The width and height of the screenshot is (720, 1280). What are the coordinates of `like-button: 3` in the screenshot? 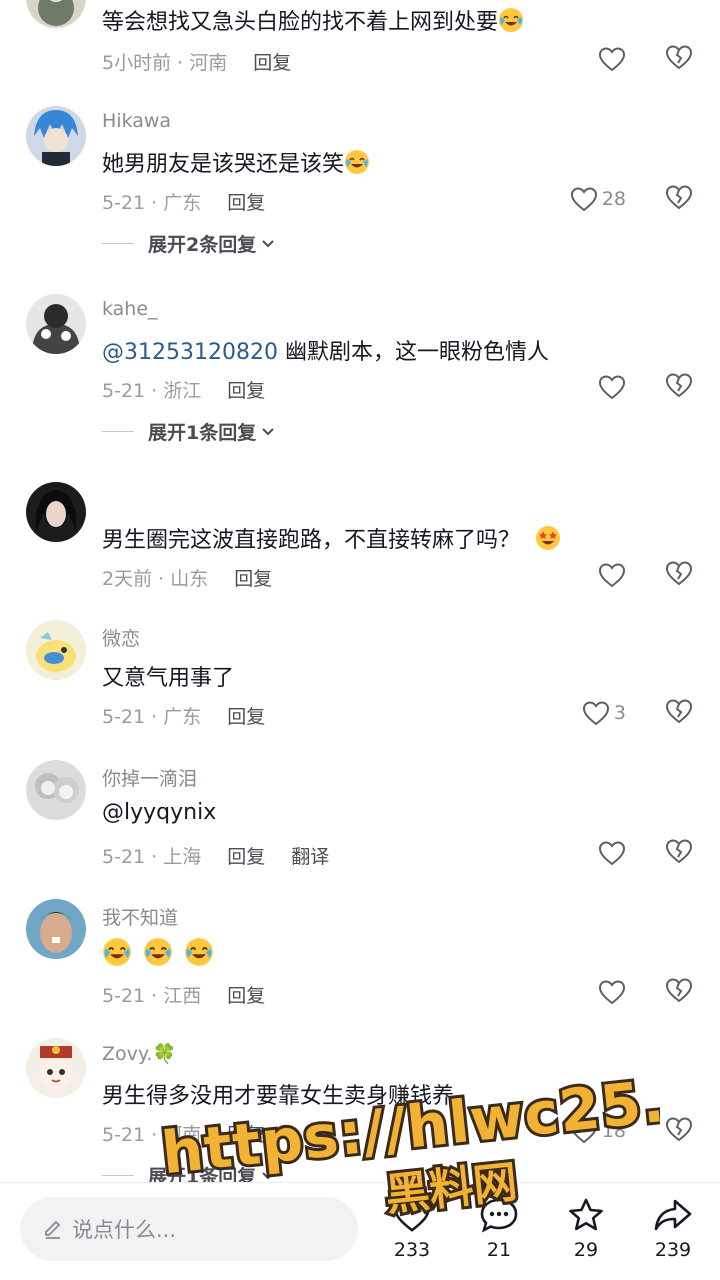 It's located at (604, 713).